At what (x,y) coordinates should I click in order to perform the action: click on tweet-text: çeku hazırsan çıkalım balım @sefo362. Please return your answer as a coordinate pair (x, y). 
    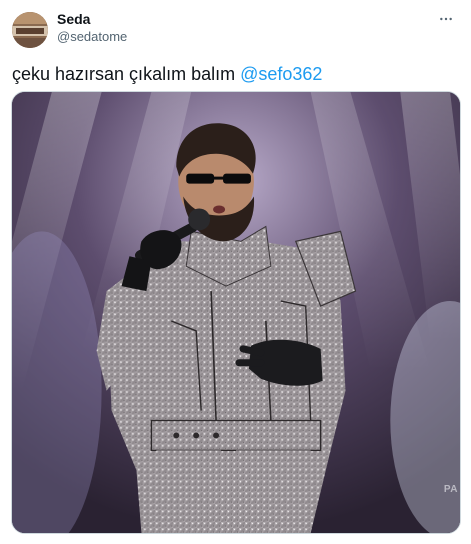
    Looking at the image, I should click on (167, 74).